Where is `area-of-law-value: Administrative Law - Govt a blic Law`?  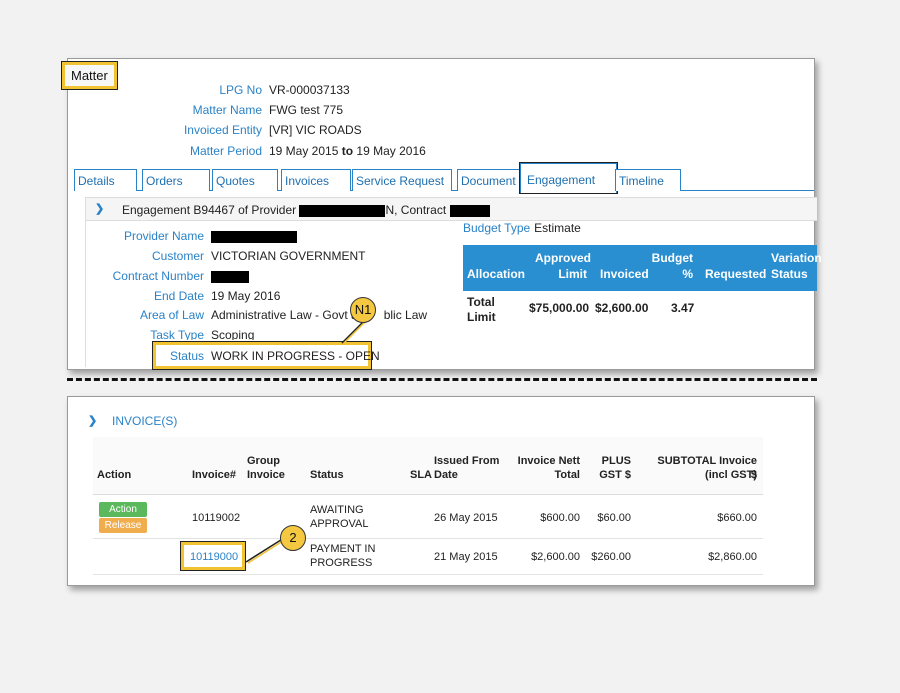 area-of-law-value: Administrative Law - Govt a blic Law is located at coordinates (319, 315).